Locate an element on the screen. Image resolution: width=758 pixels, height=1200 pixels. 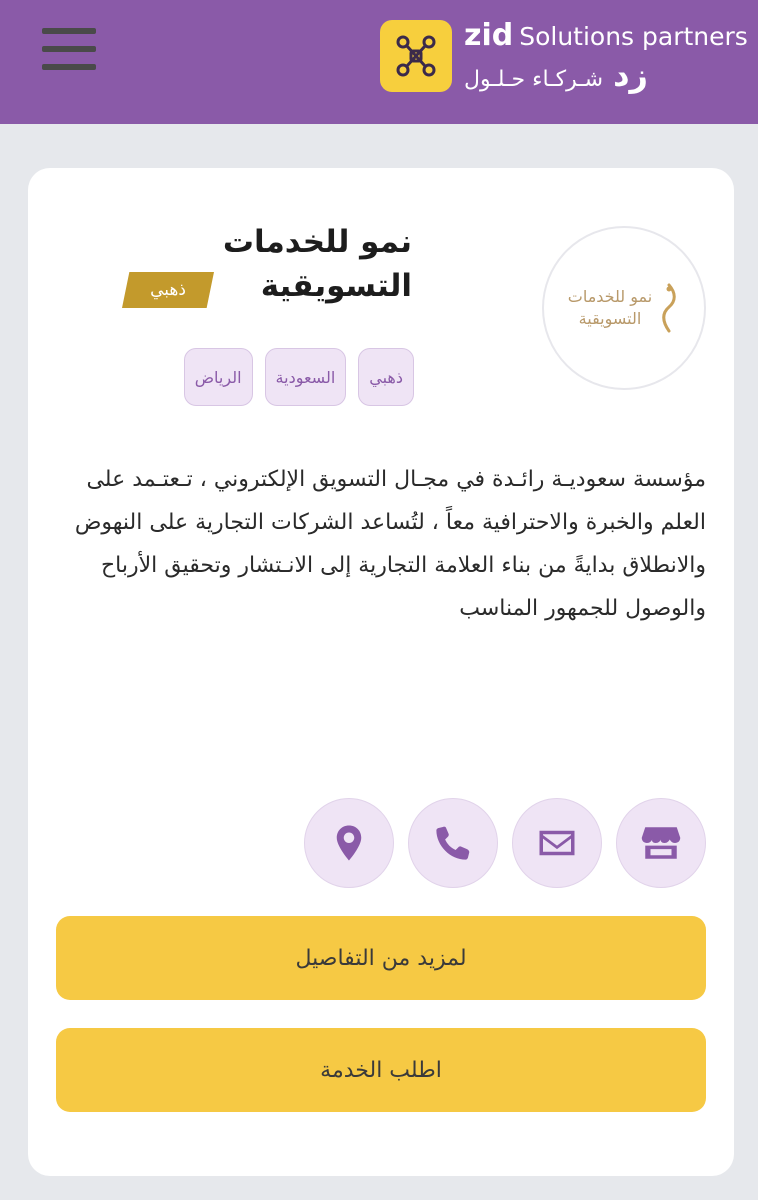
more-details-button: لمزيد من التفاصيل is located at coordinates (381, 958).